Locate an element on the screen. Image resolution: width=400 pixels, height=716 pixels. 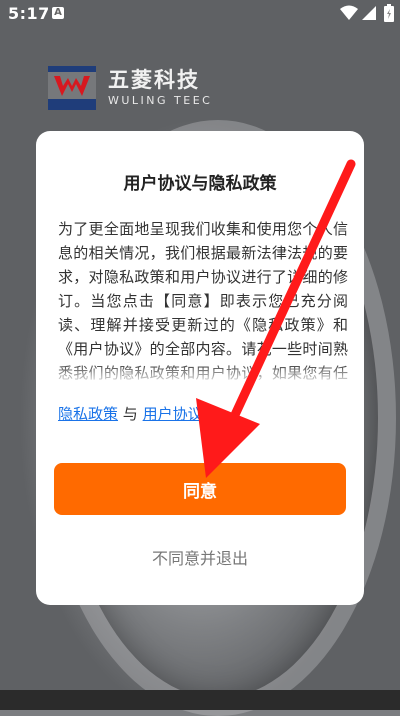
wifi-icon is located at coordinates (349, 12).